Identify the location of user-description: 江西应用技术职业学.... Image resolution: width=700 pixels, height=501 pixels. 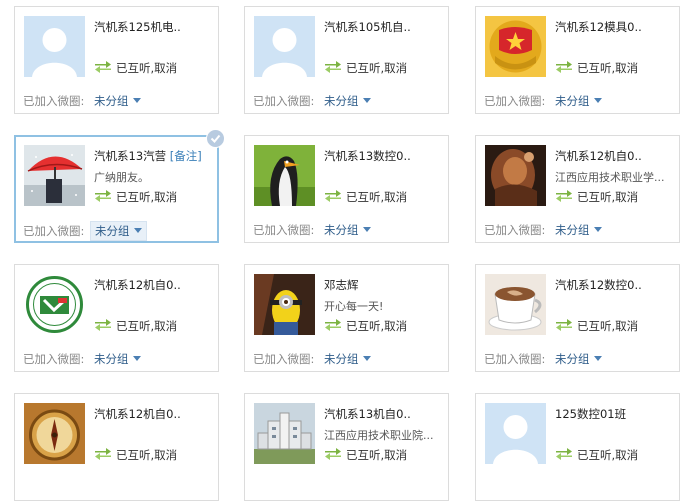
(610, 177).